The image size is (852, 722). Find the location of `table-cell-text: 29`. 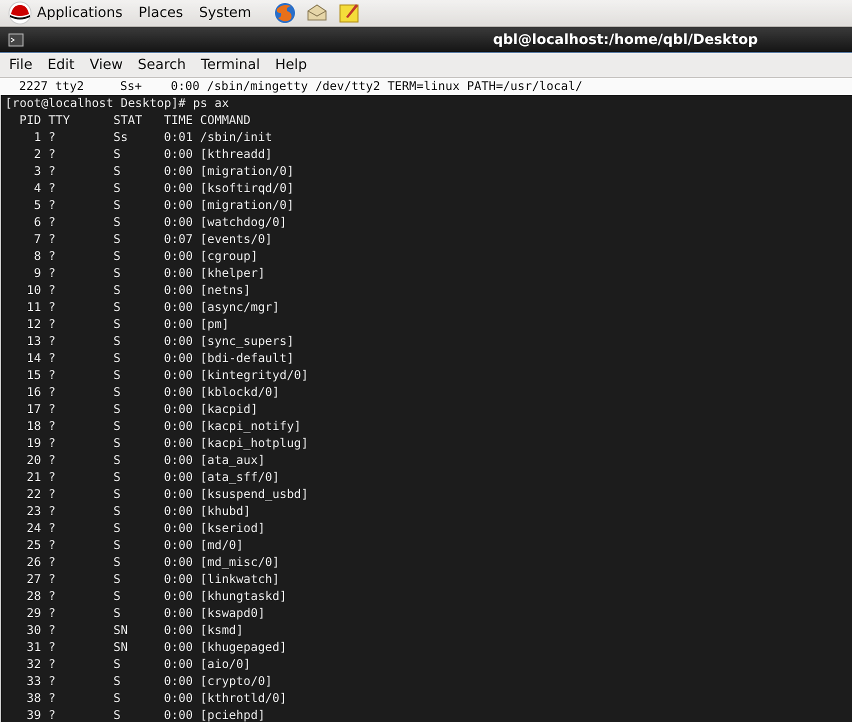

table-cell-text: 29 is located at coordinates (34, 613).